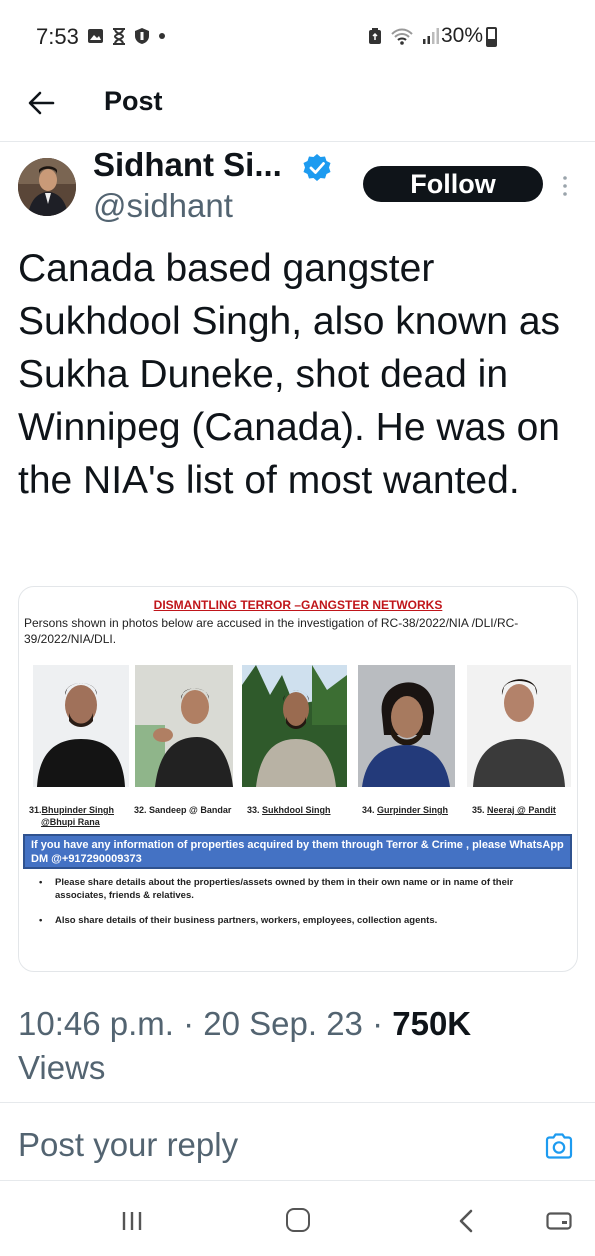 The width and height of the screenshot is (595, 1256). I want to click on dot-icon, so click(162, 36).